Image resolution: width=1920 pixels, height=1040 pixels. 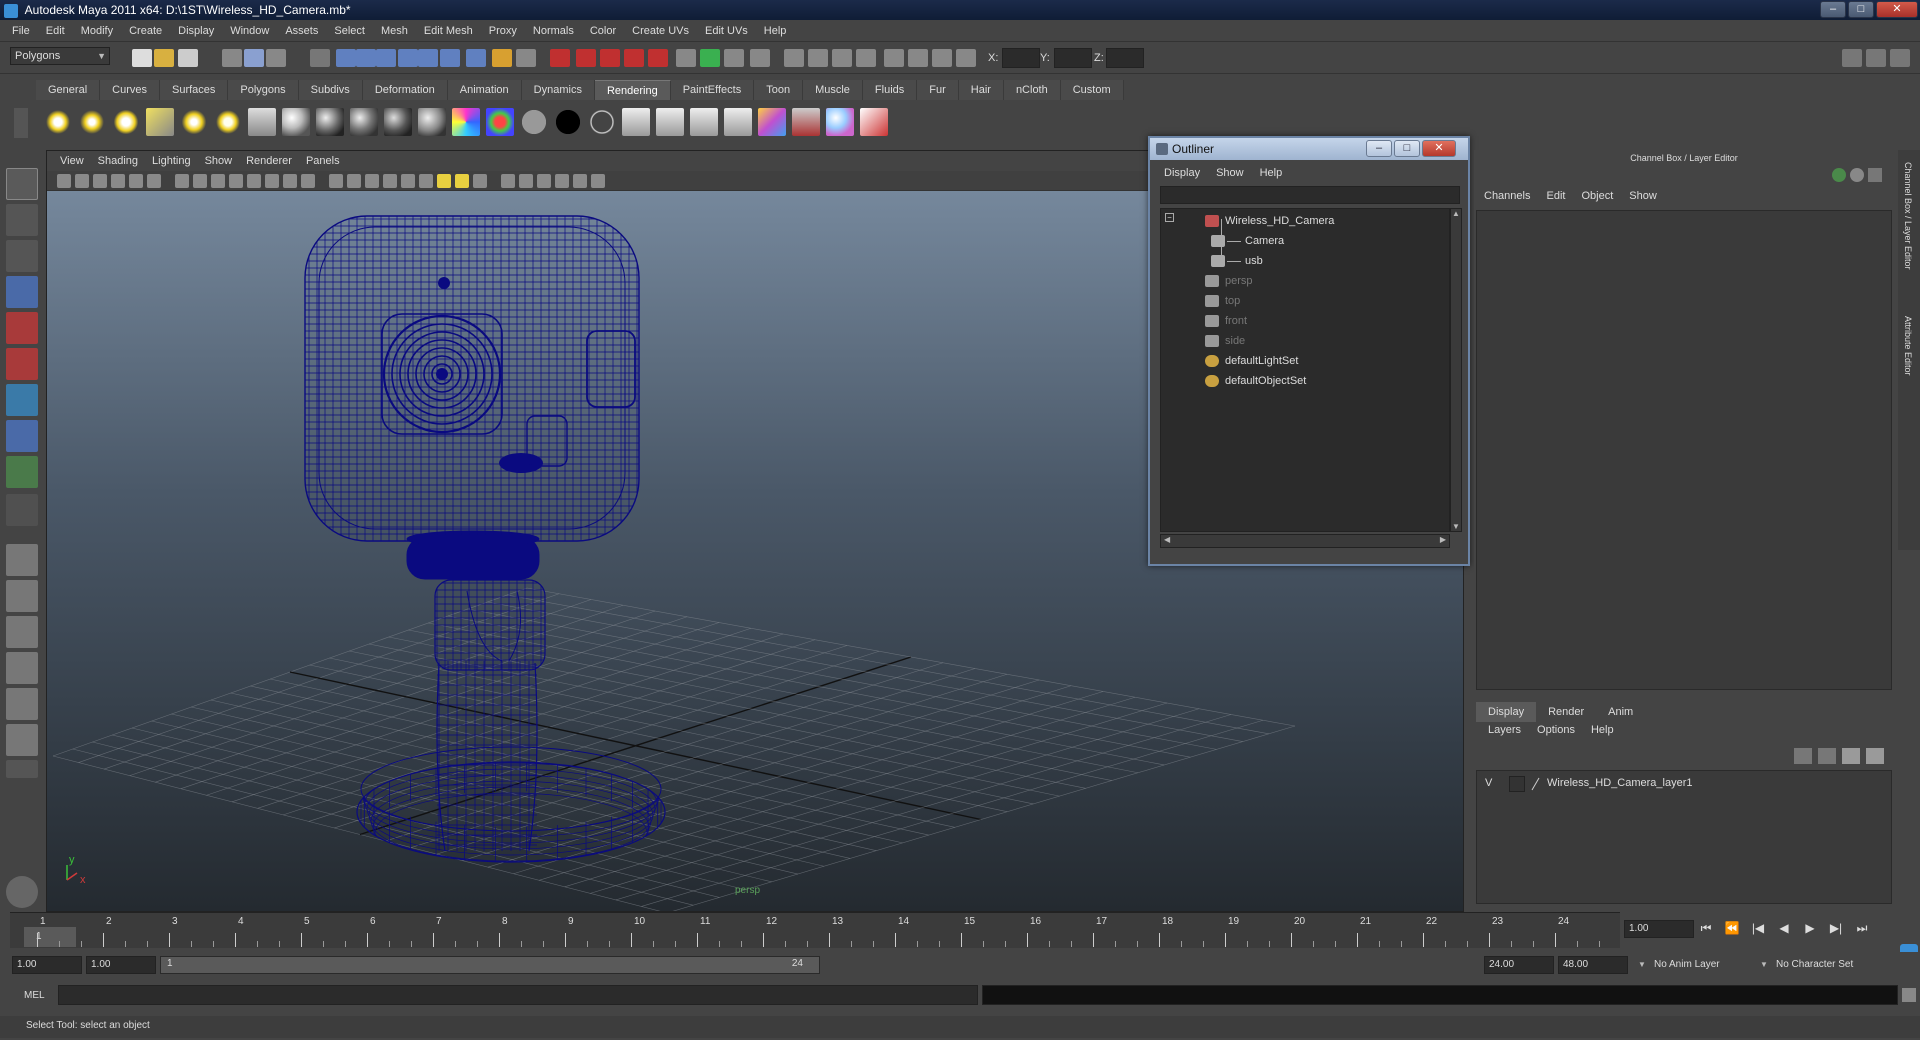 What do you see at coordinates (1301, 221) in the screenshot?
I see `outliner-item: Wireless_HD_Camera` at bounding box center [1301, 221].